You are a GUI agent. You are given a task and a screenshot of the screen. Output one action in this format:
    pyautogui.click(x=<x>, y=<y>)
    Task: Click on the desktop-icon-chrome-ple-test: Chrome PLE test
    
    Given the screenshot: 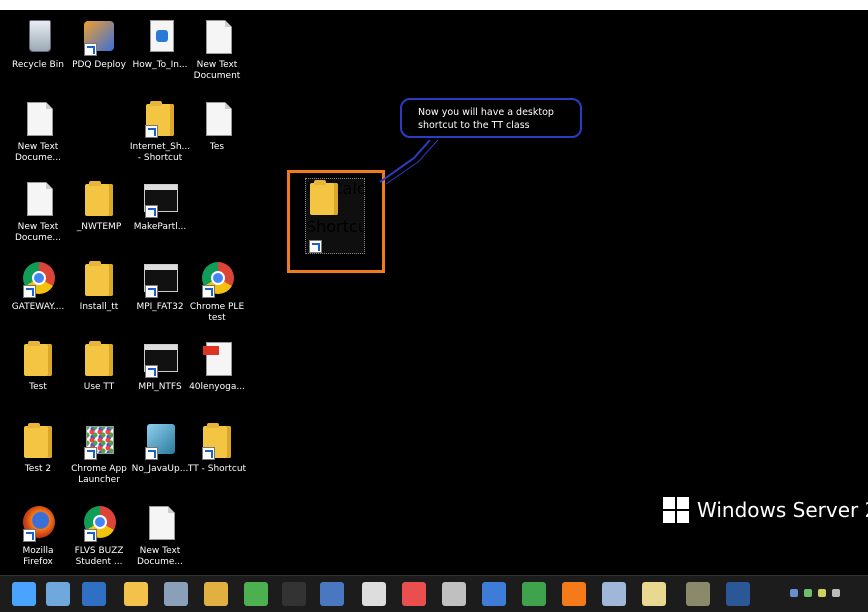 What is the action you would take?
    pyautogui.click(x=217, y=295)
    